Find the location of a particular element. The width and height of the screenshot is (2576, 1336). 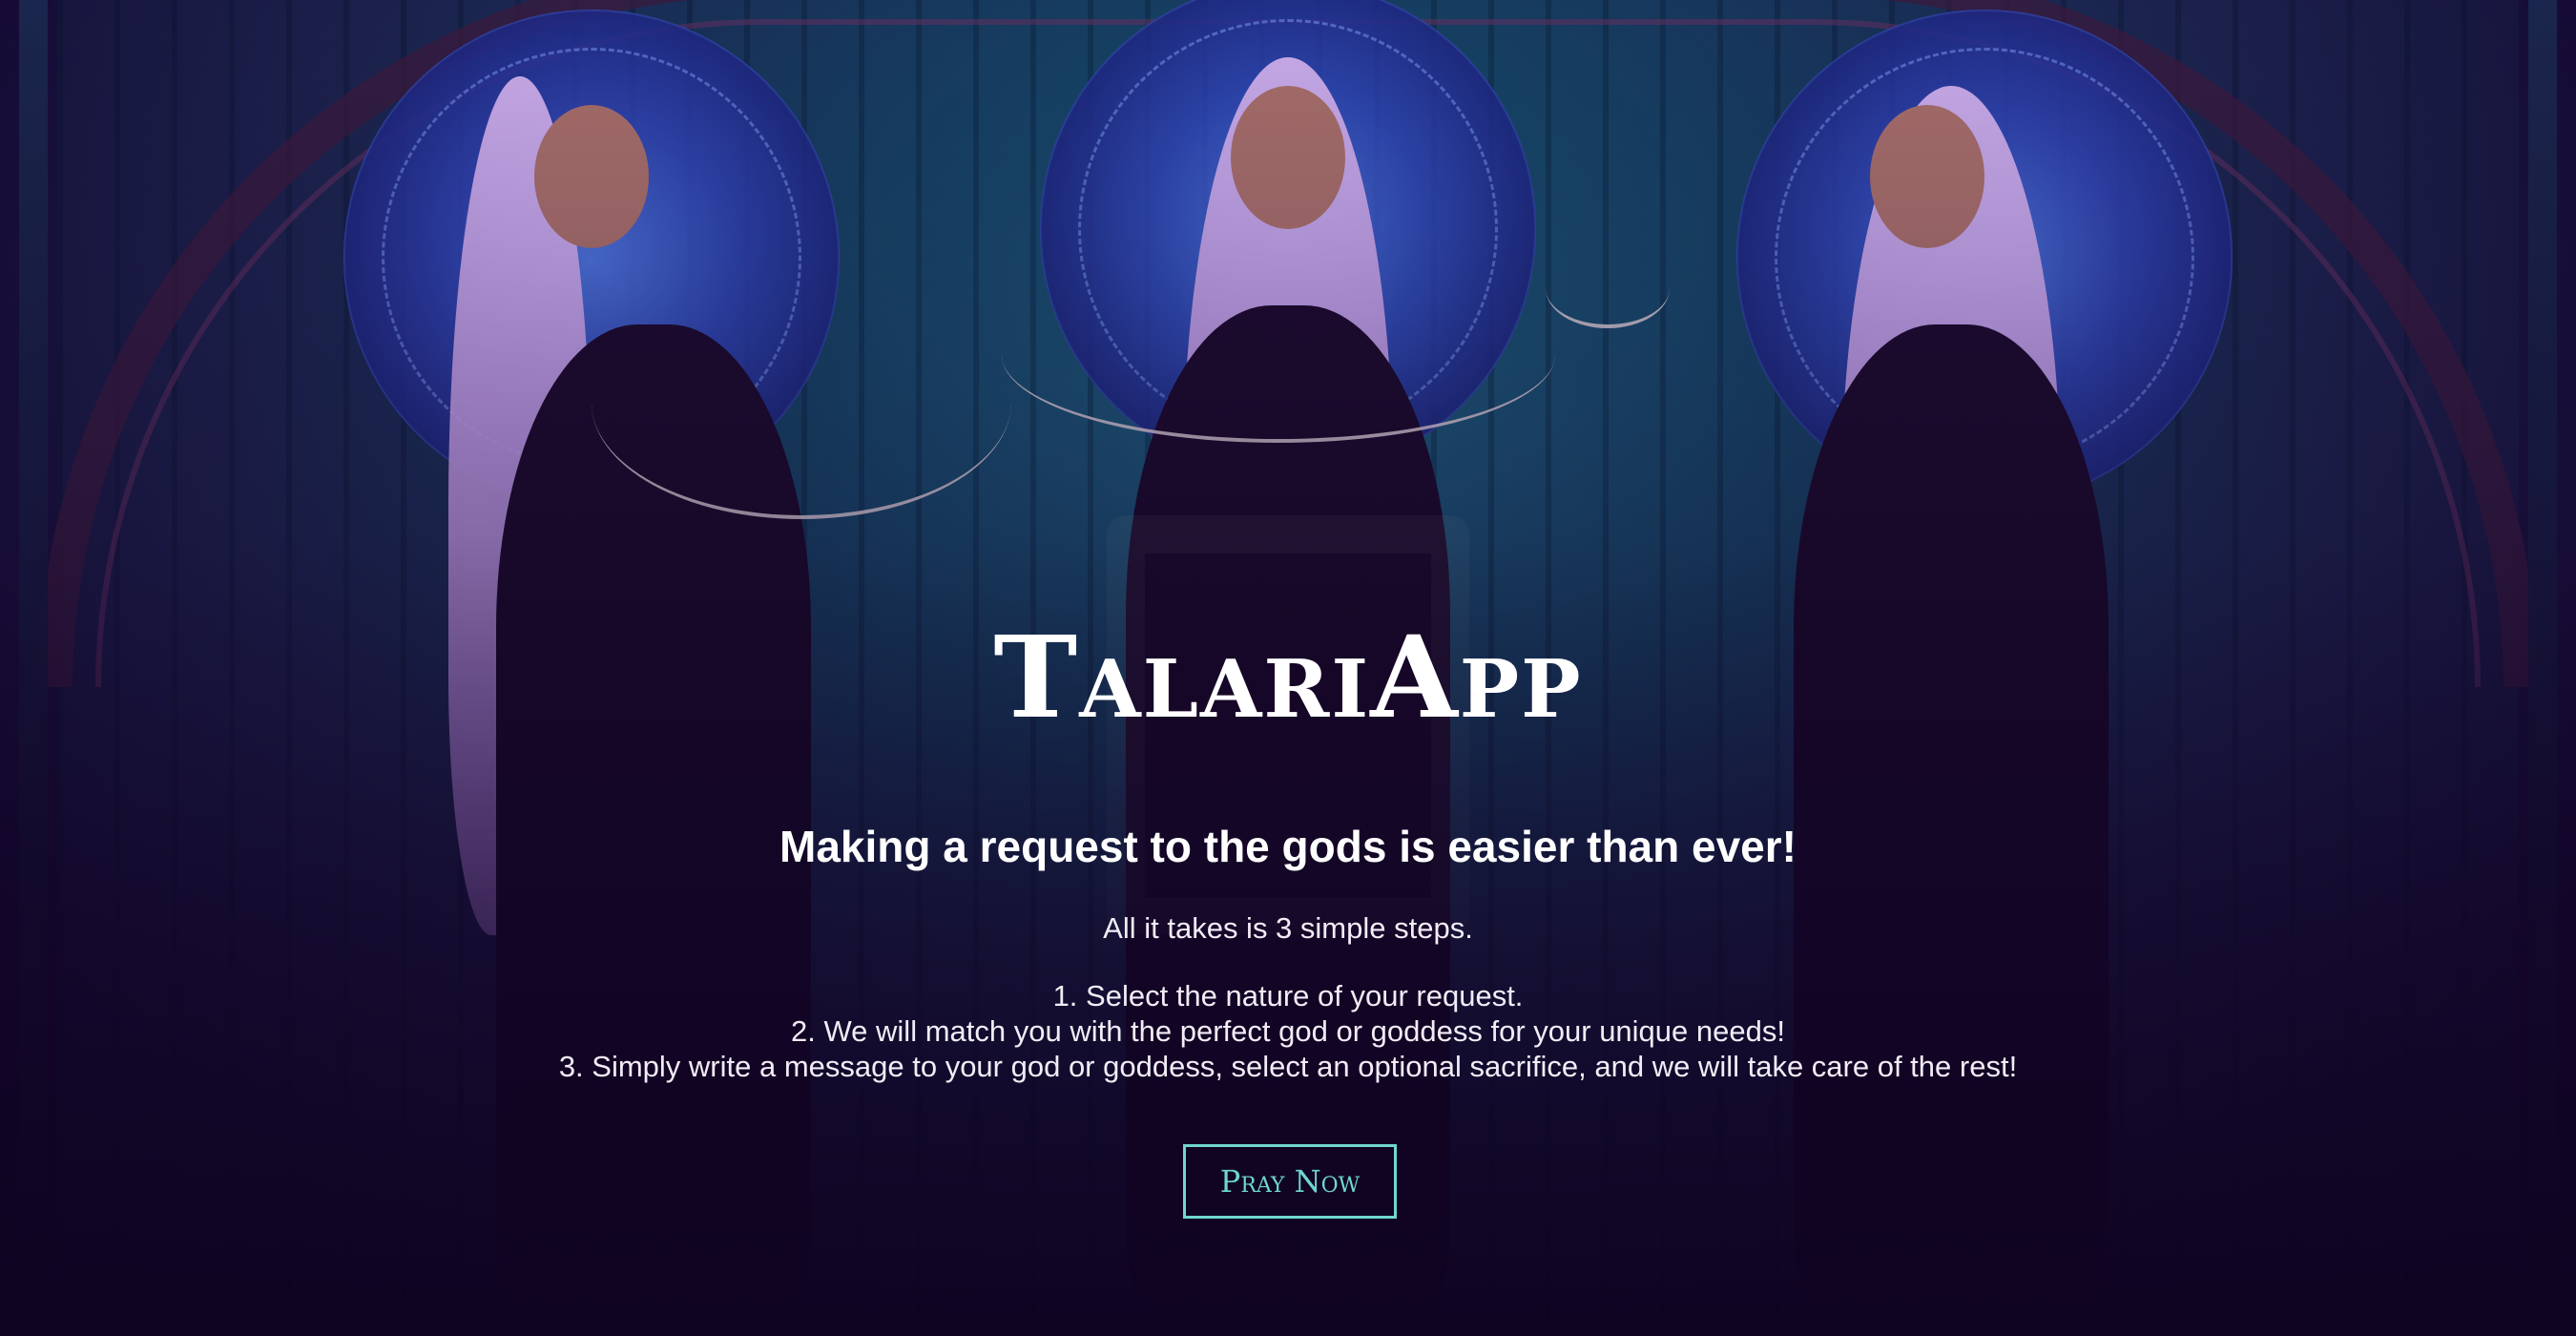

step-item: 1. Select the nature of your request. is located at coordinates (1288, 995).